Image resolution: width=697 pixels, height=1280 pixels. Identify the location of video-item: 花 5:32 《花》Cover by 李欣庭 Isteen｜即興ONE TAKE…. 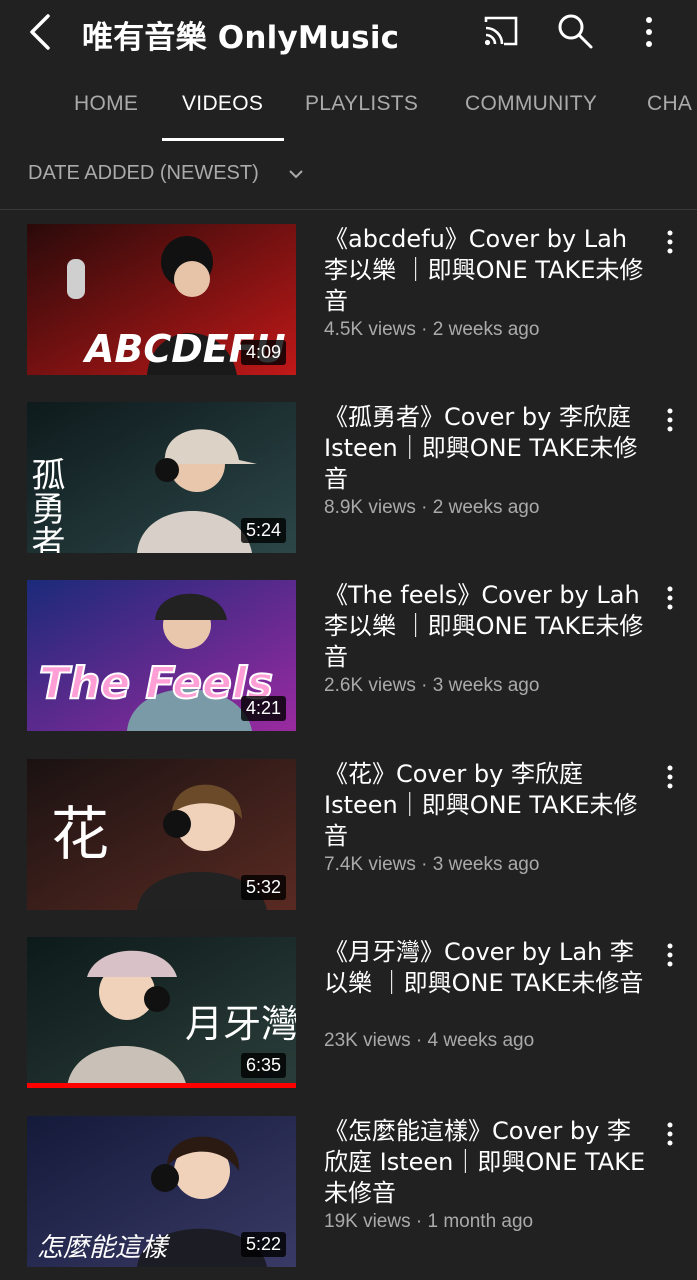
(348, 835).